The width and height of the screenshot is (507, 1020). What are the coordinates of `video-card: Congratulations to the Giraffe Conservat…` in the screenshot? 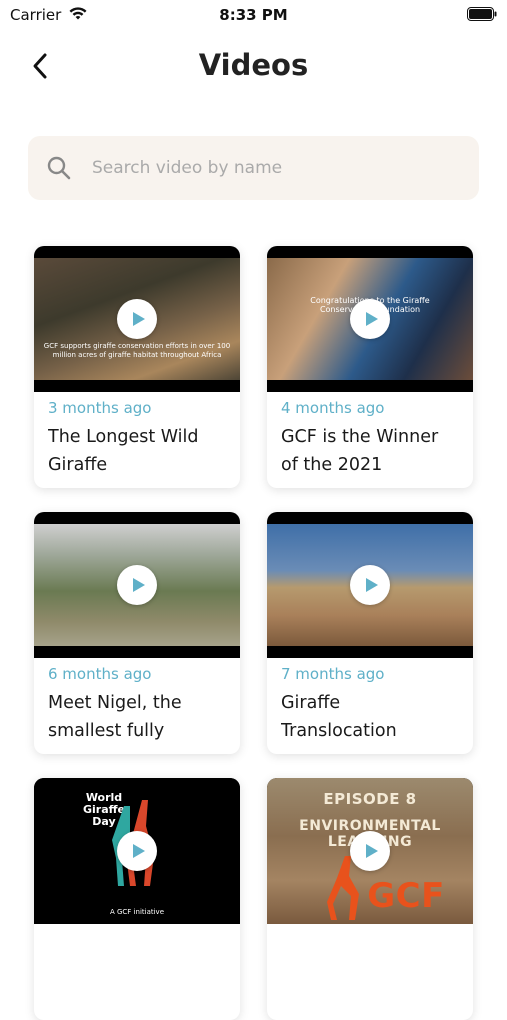 It's located at (370, 367).